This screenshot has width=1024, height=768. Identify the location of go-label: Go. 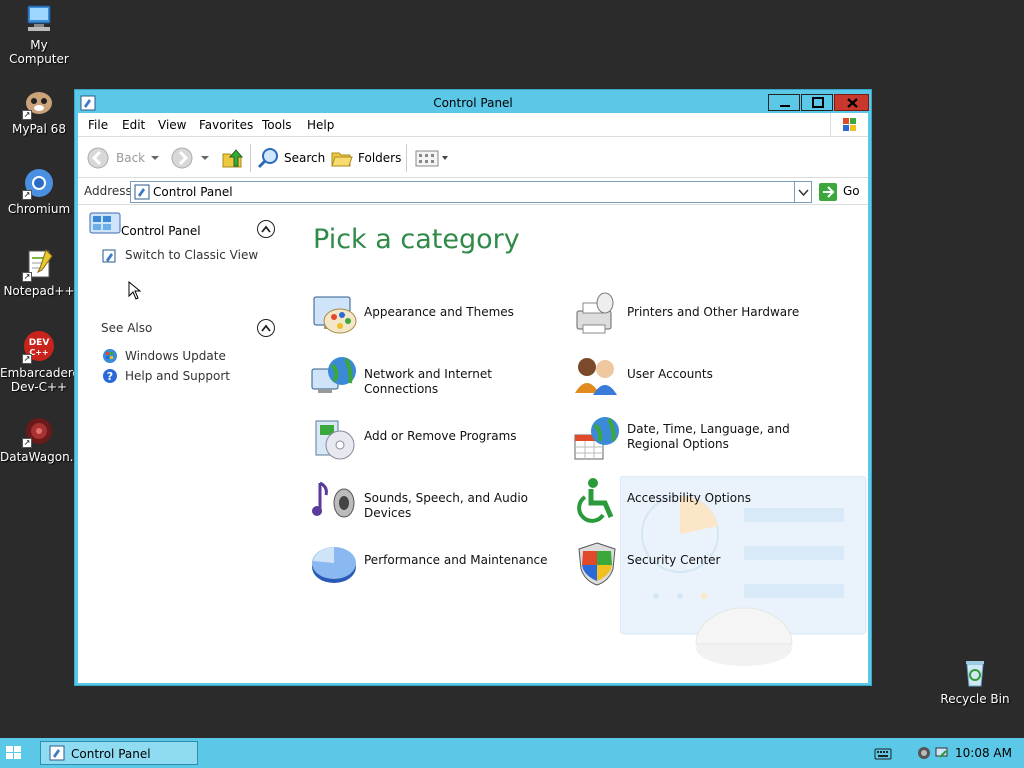
(851, 191).